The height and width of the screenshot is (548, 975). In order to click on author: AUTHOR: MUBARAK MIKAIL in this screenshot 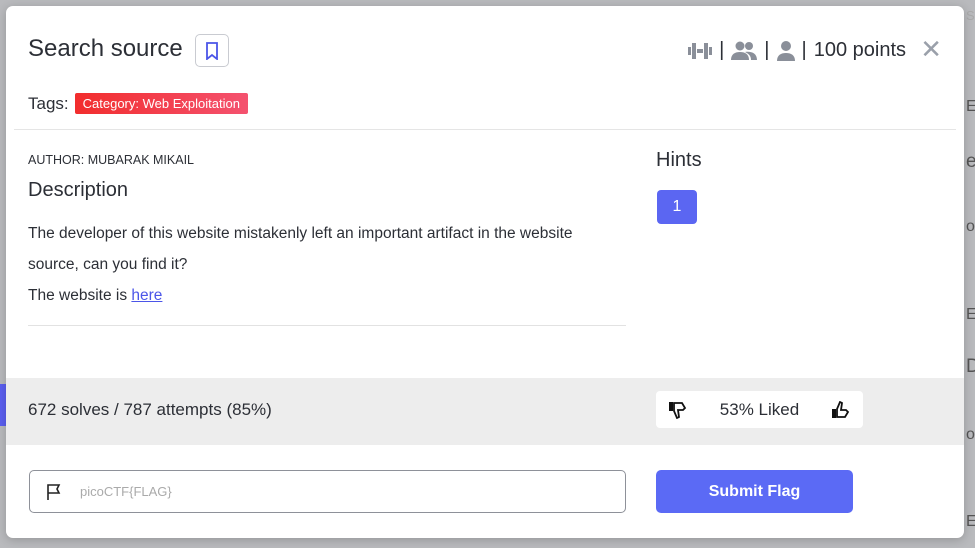, I will do `click(111, 160)`.